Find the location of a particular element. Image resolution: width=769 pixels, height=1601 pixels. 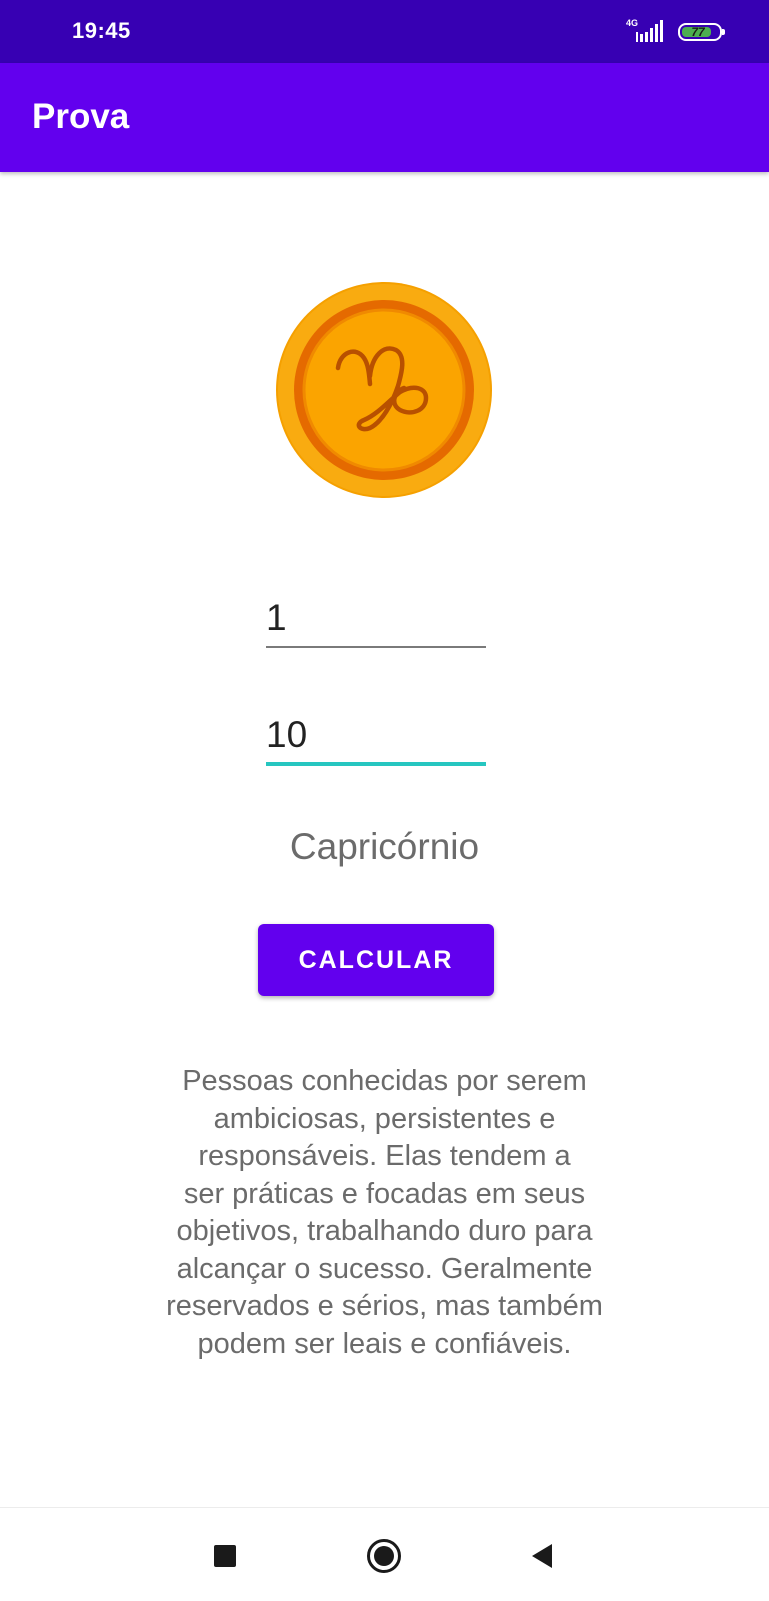

day-input is located at coordinates (376, 618).